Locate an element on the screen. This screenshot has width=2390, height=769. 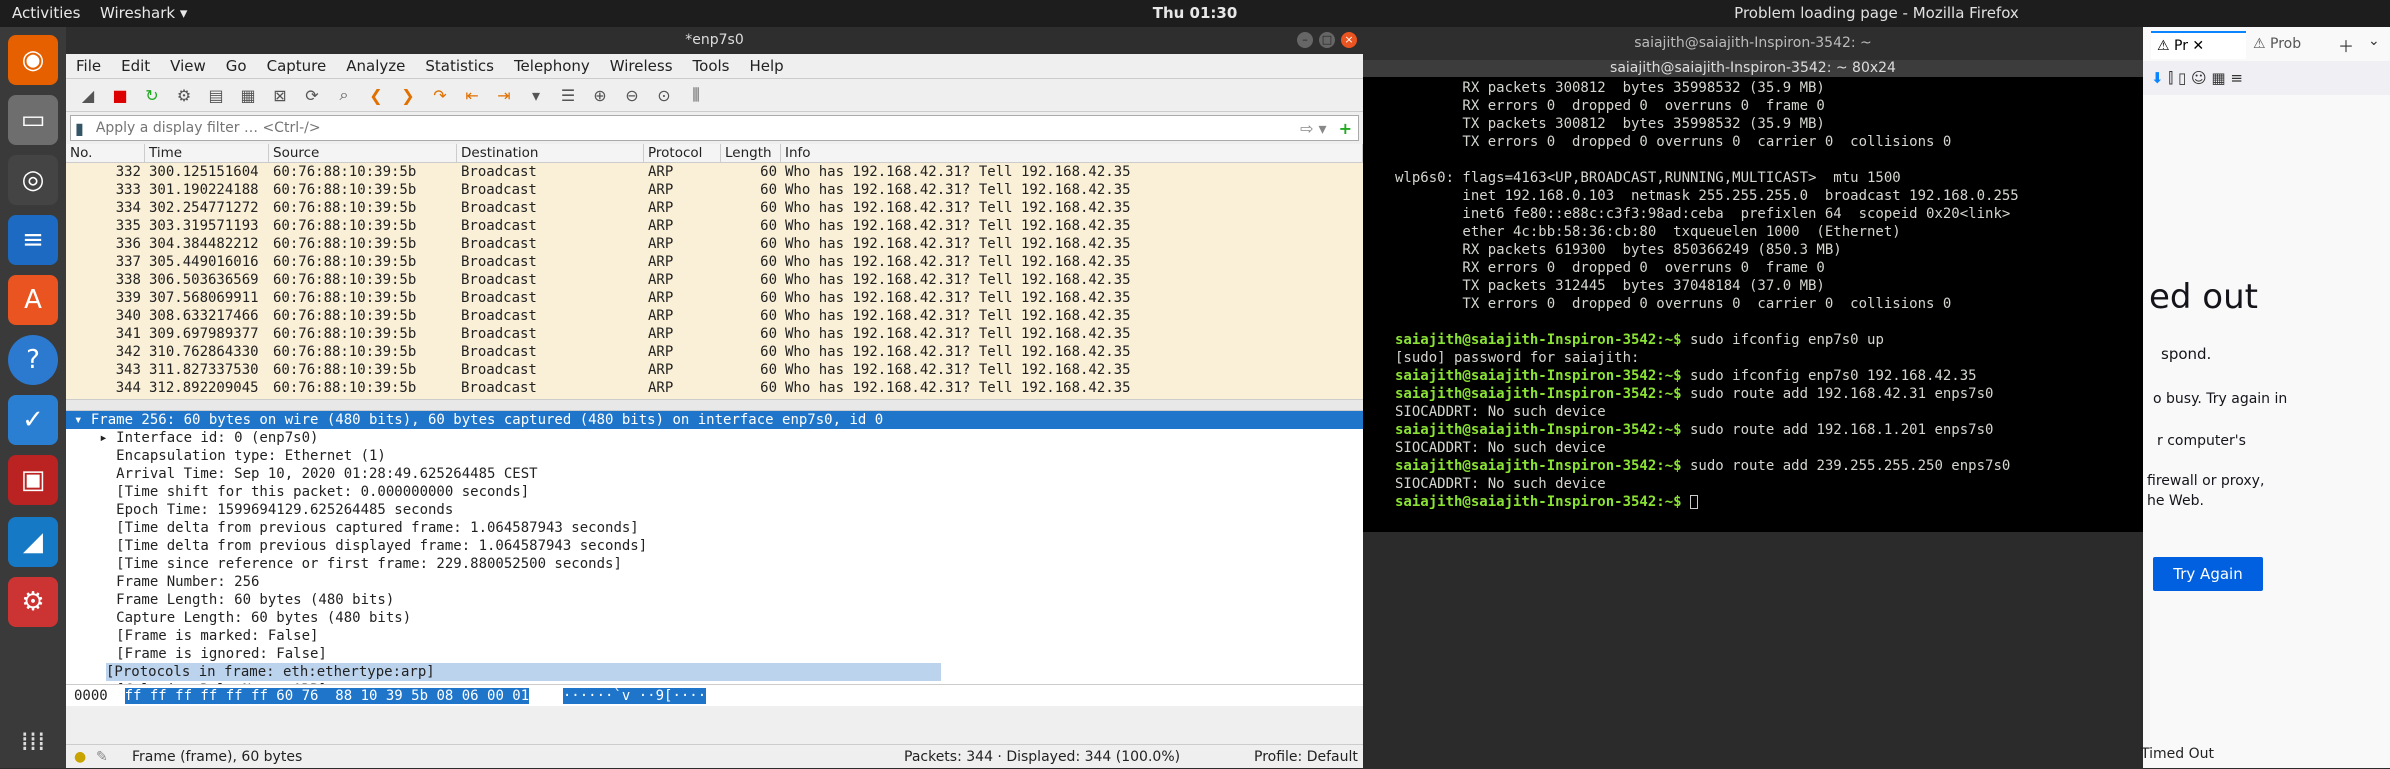
menu-view: View is located at coordinates (188, 66).